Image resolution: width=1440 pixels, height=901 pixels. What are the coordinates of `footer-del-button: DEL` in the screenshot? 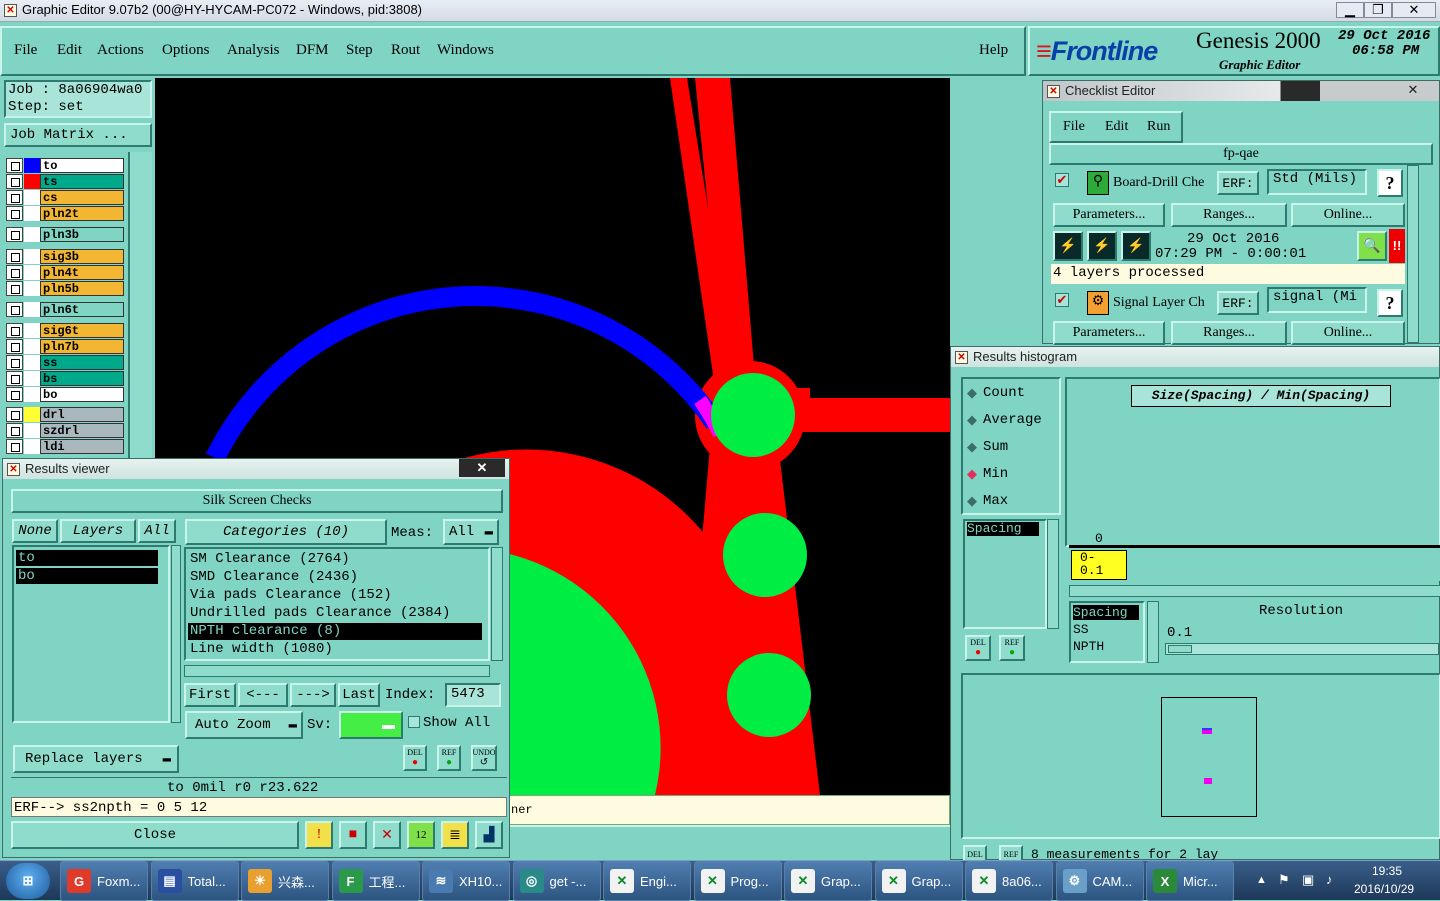 It's located at (975, 853).